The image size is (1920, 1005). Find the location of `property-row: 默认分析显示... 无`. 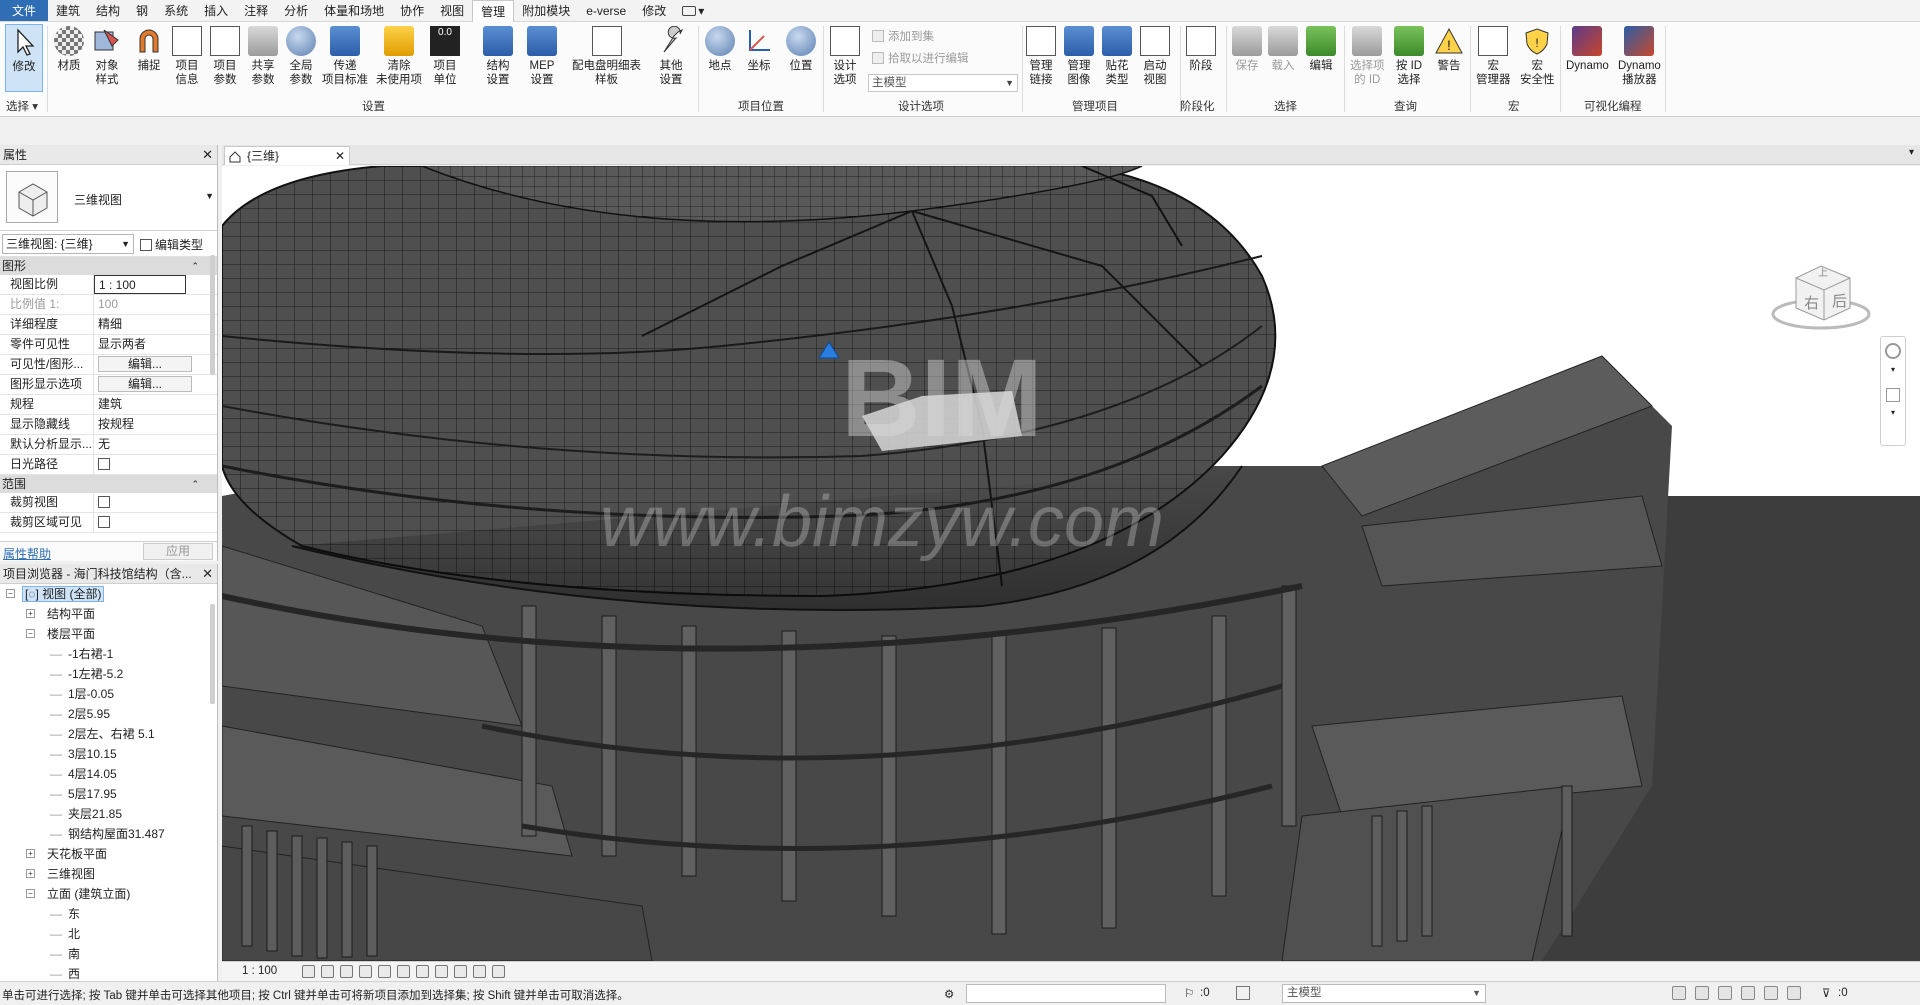

property-row: 默认分析显示... 无 is located at coordinates (108, 445).